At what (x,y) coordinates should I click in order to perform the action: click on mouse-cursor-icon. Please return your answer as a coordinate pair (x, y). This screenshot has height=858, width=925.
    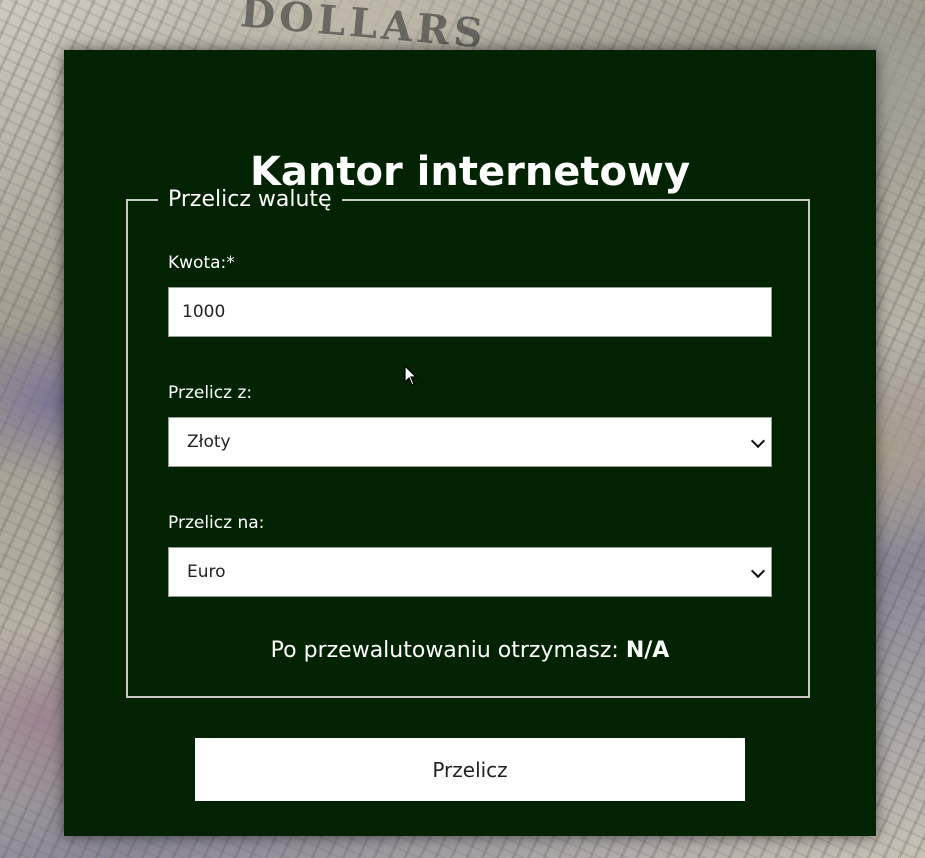
    Looking at the image, I should click on (411, 375).